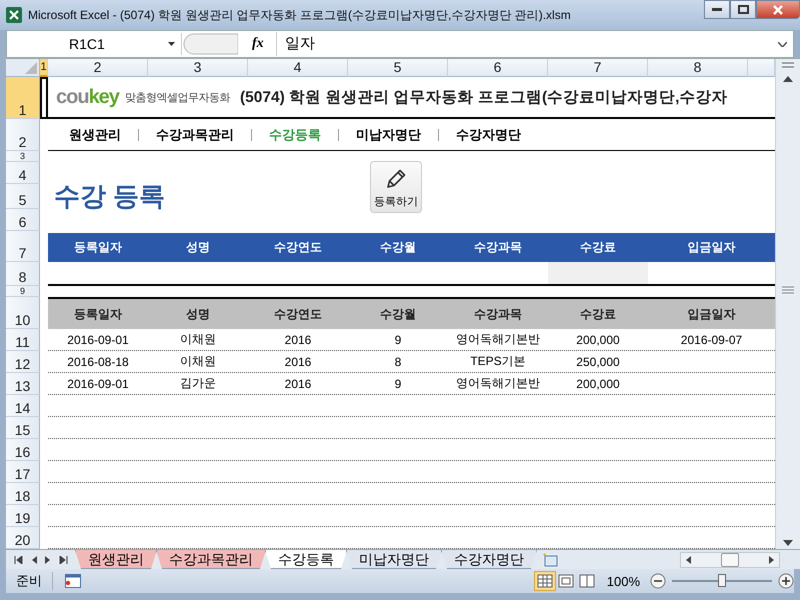 The height and width of the screenshot is (600, 800). Describe the element at coordinates (566, 581) in the screenshot. I see `page-layout-icon` at that location.